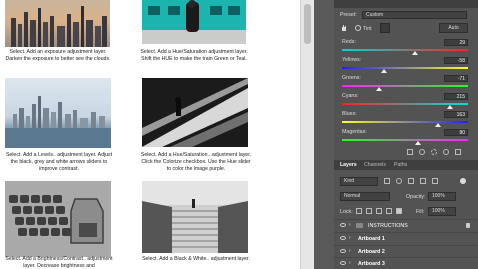 The height and width of the screenshot is (269, 478). What do you see at coordinates (351, 78) in the screenshot?
I see `greens-label: Greens:` at bounding box center [351, 78].